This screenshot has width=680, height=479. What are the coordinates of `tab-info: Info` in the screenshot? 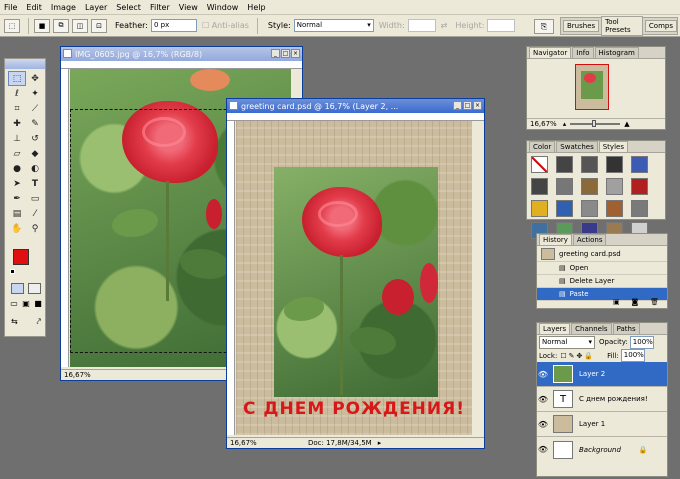 It's located at (583, 52).